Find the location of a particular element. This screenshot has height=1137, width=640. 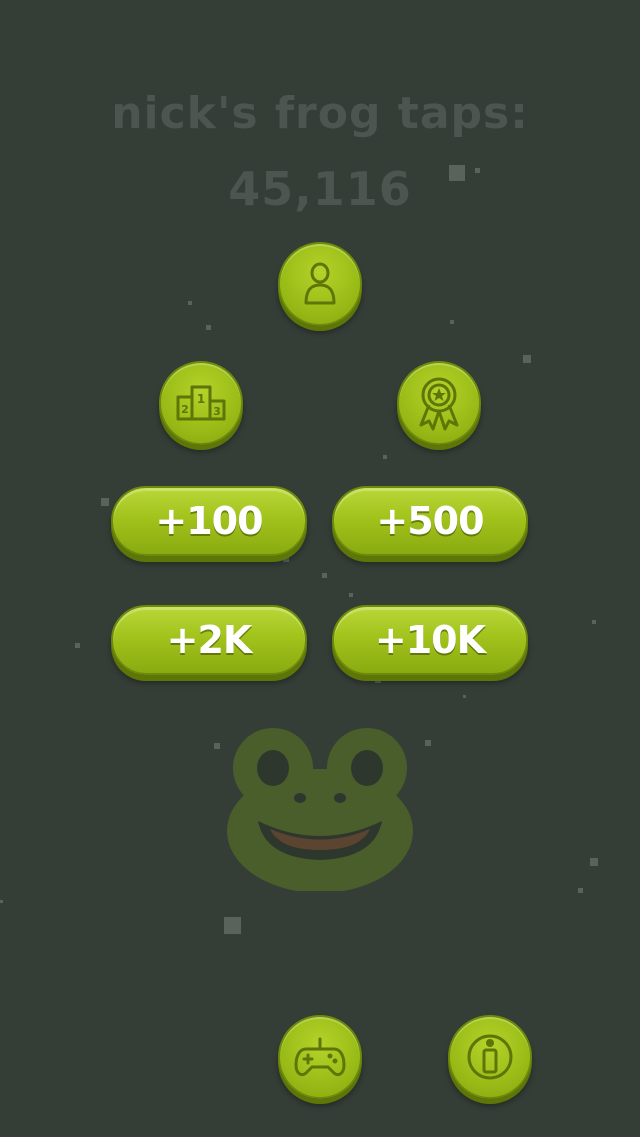

award-ribbon-icon is located at coordinates (439, 404).